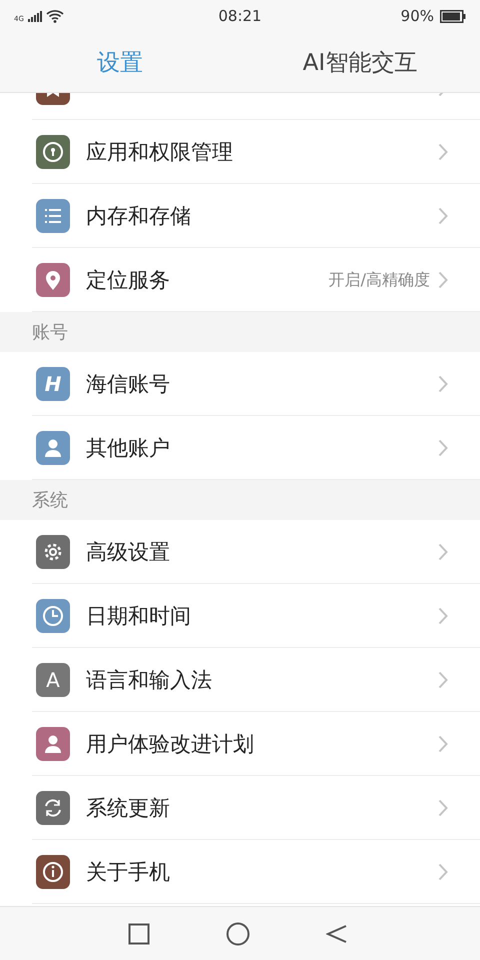  I want to click on section-header: 系统, so click(50, 500).